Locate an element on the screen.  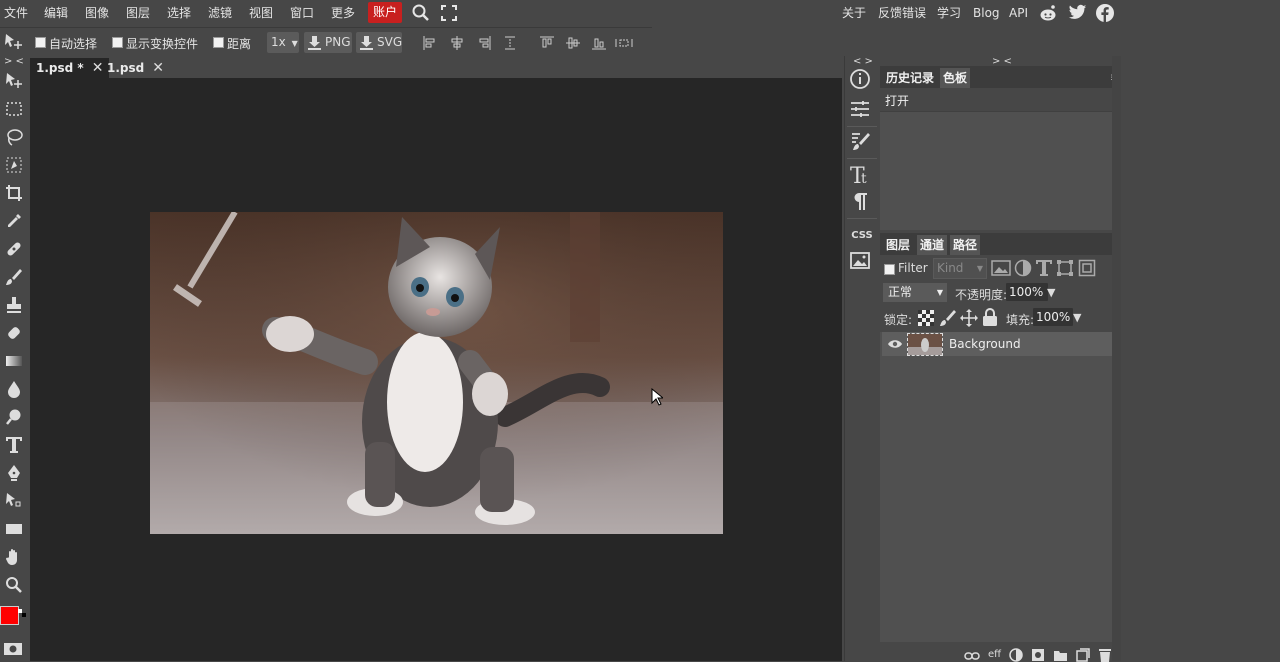
filter-pixel-icon is located at coordinates (1001, 268).